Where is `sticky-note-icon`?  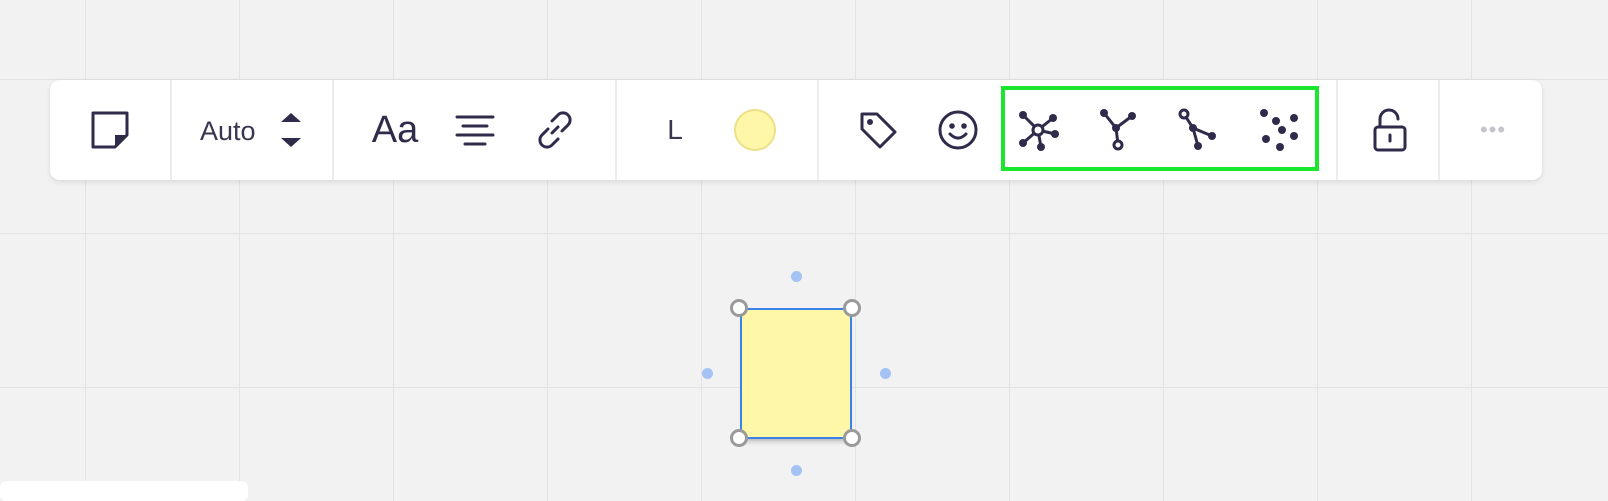 sticky-note-icon is located at coordinates (110, 130).